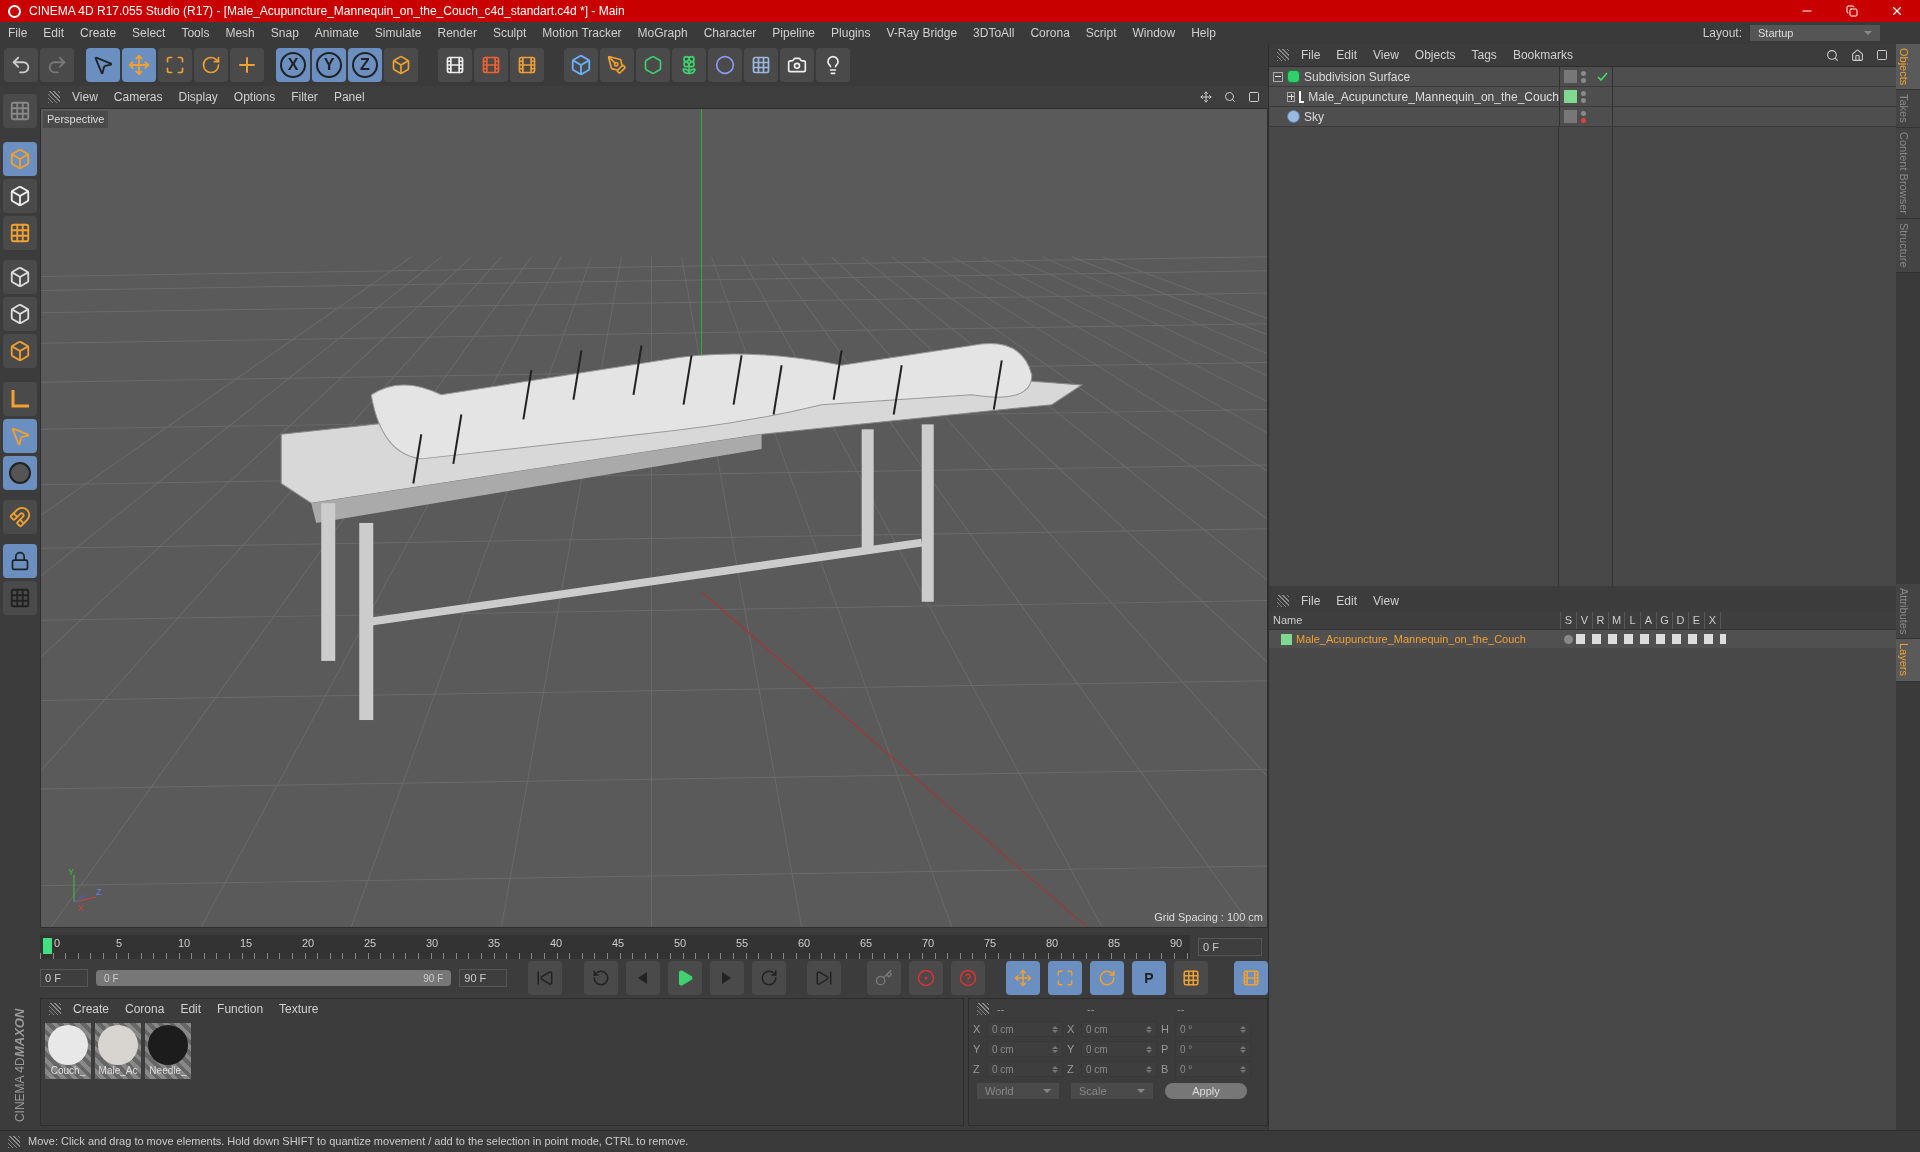  I want to click on menu-item: Cameras, so click(138, 97).